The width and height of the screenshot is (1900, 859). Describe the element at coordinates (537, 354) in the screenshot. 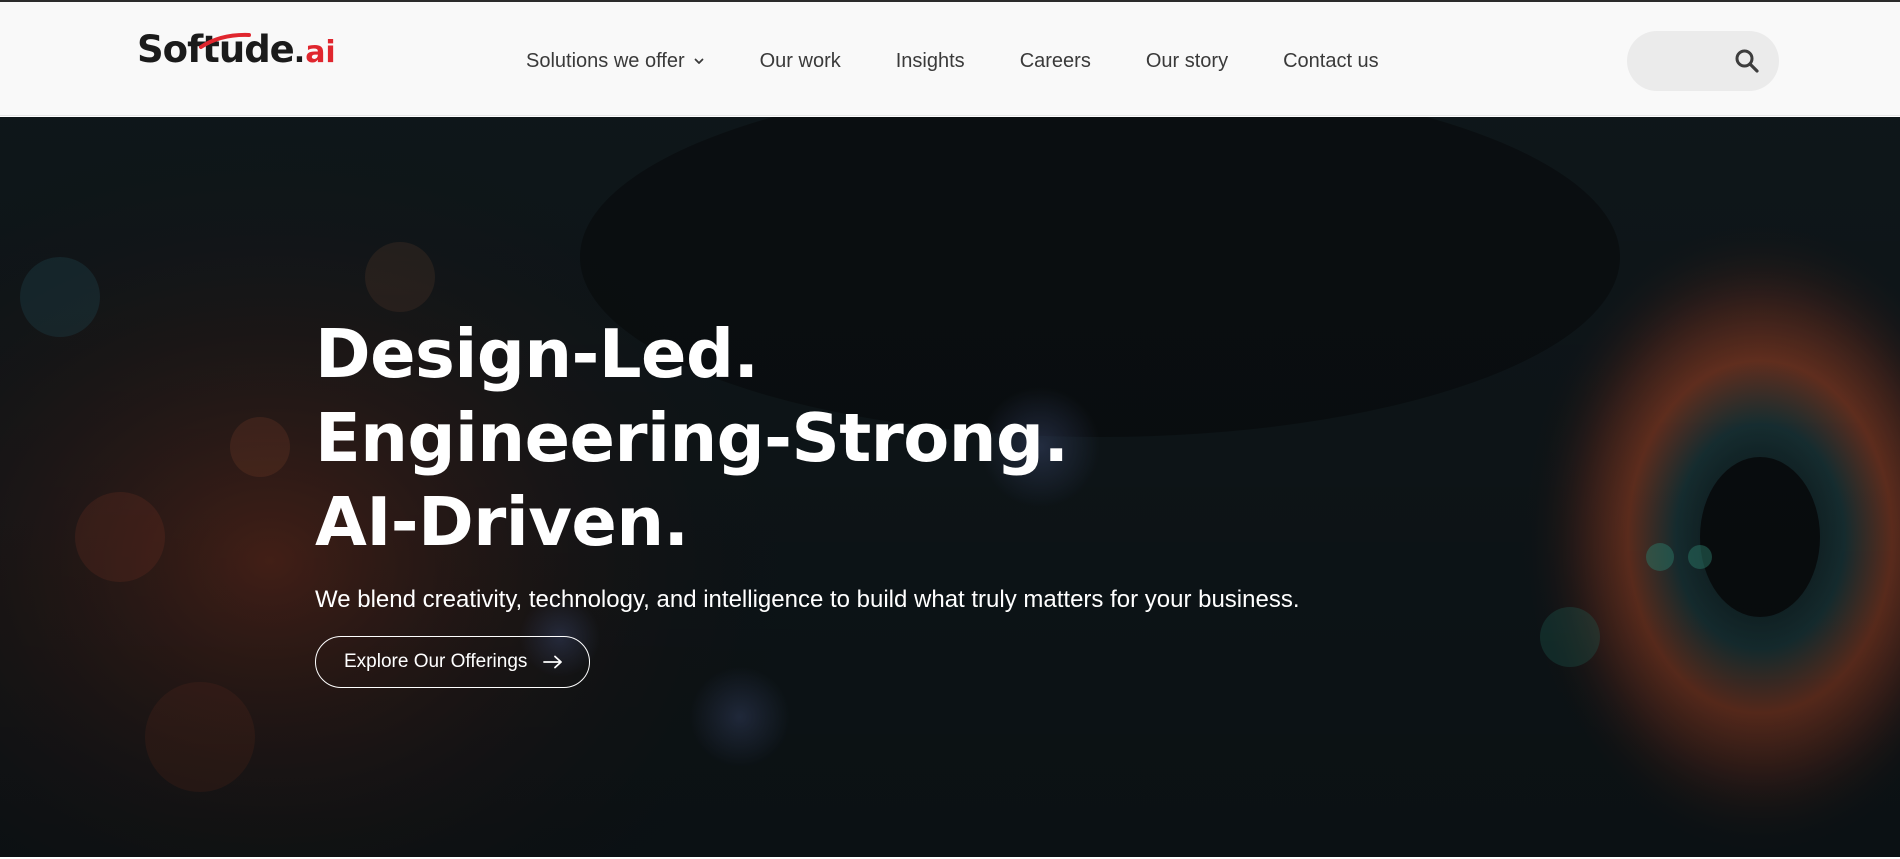

I see `hero-headline-line-1: Design-Led.` at that location.